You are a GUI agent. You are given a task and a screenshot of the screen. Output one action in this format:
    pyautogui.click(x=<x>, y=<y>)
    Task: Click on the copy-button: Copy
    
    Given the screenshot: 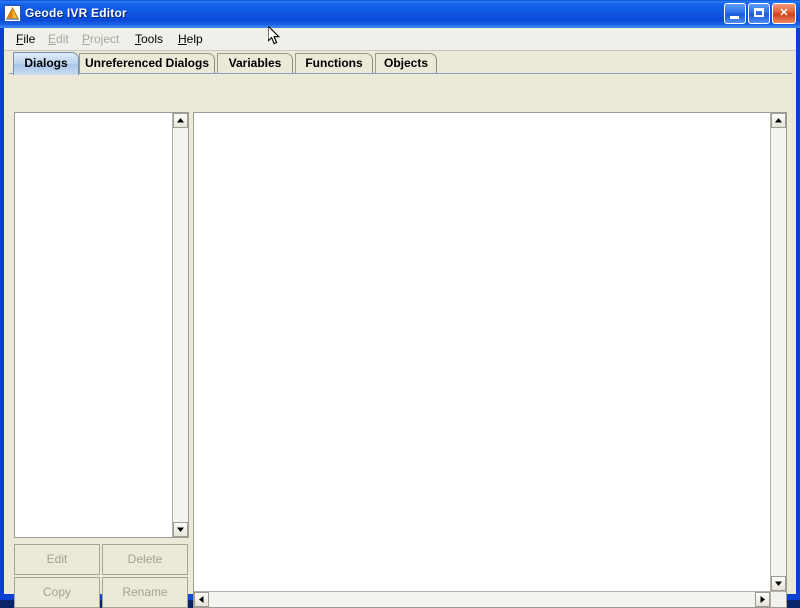 What is the action you would take?
    pyautogui.click(x=57, y=592)
    